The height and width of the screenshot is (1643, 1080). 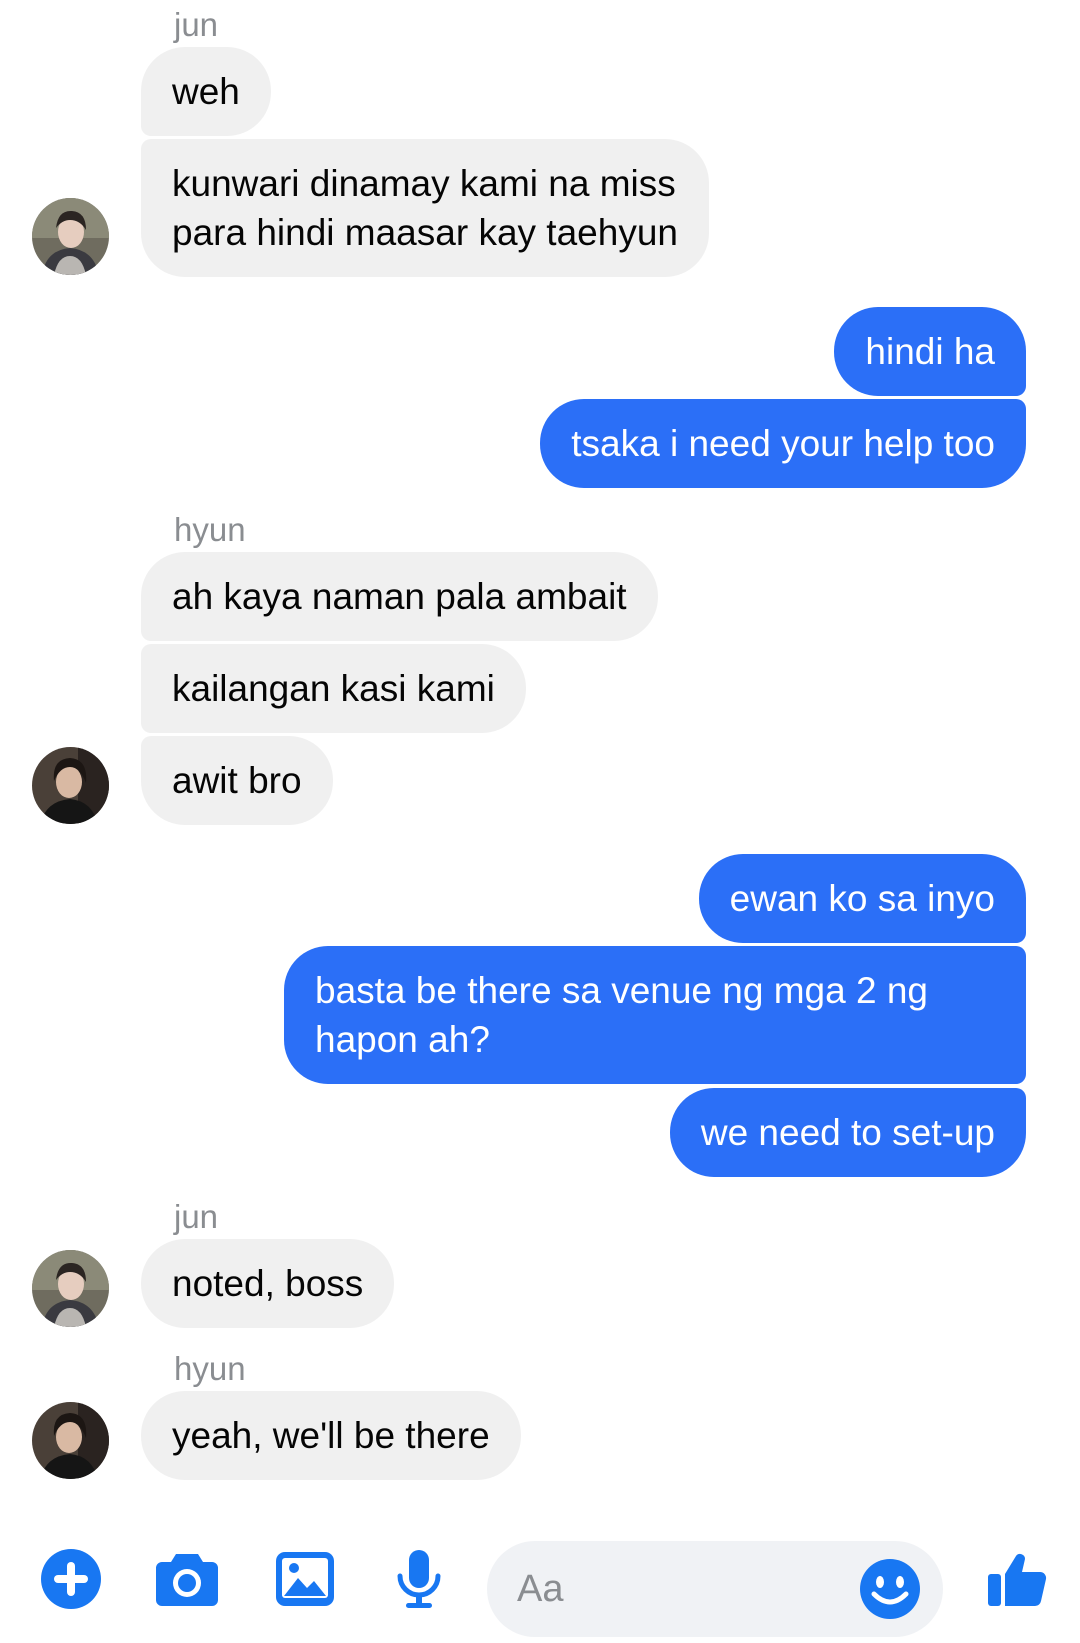 What do you see at coordinates (1017, 1581) in the screenshot?
I see `thumbs-up-icon` at bounding box center [1017, 1581].